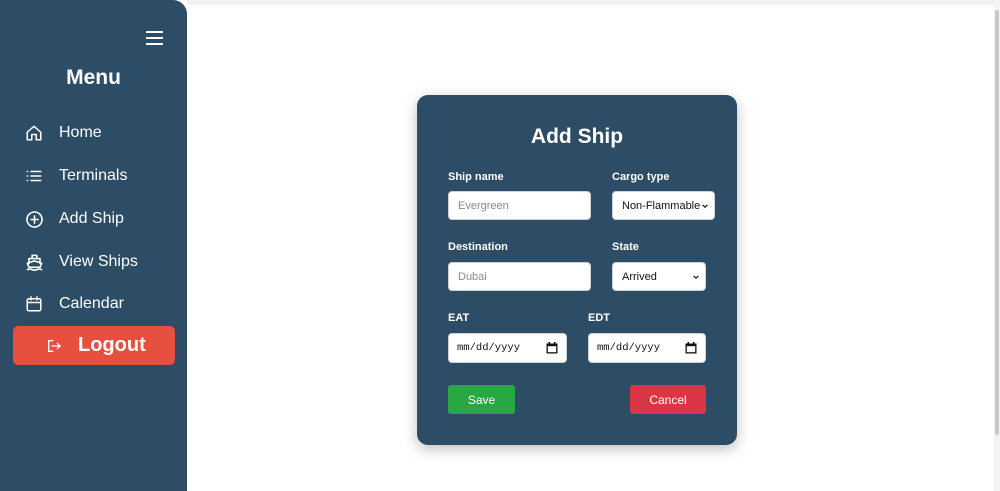 Image resolution: width=1000 pixels, height=491 pixels. What do you see at coordinates (93, 77) in the screenshot?
I see `menu-title: Menu` at bounding box center [93, 77].